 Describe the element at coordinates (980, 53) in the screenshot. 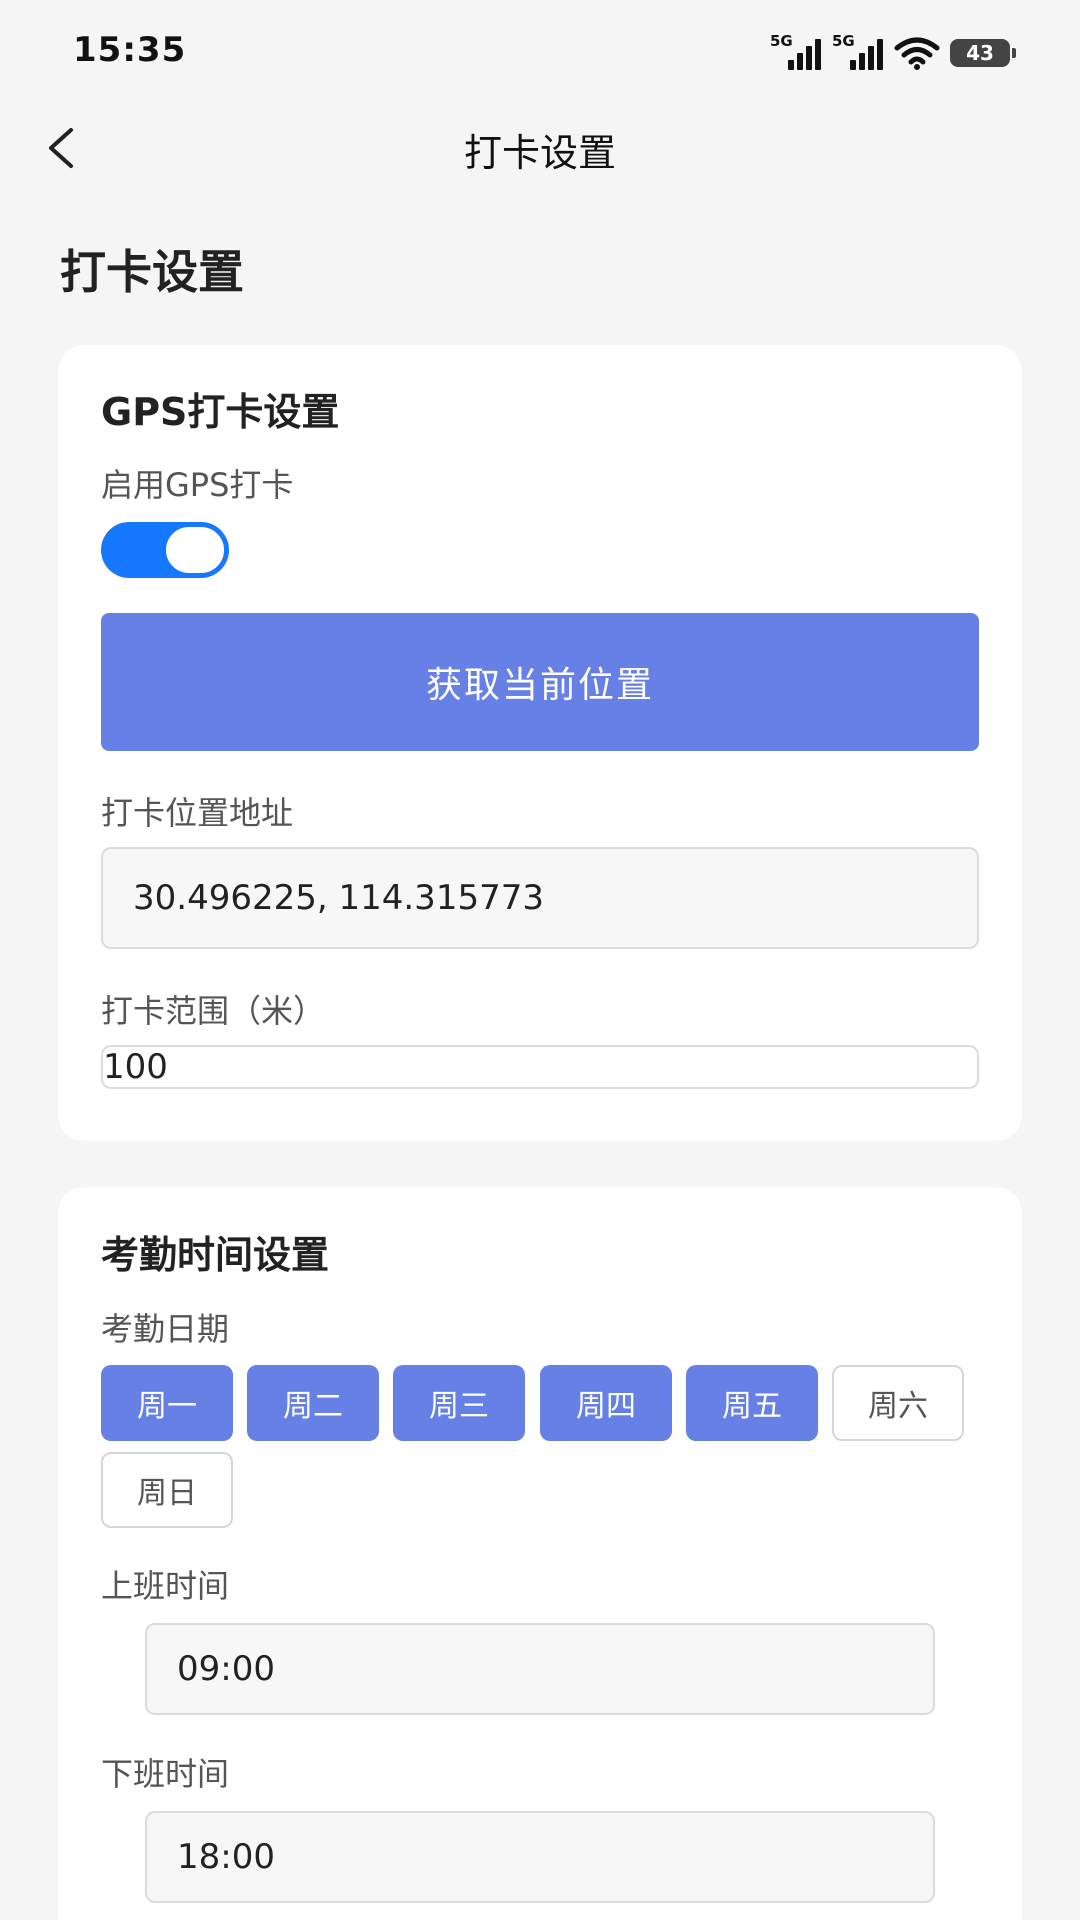

I see `battery-level: 43` at that location.